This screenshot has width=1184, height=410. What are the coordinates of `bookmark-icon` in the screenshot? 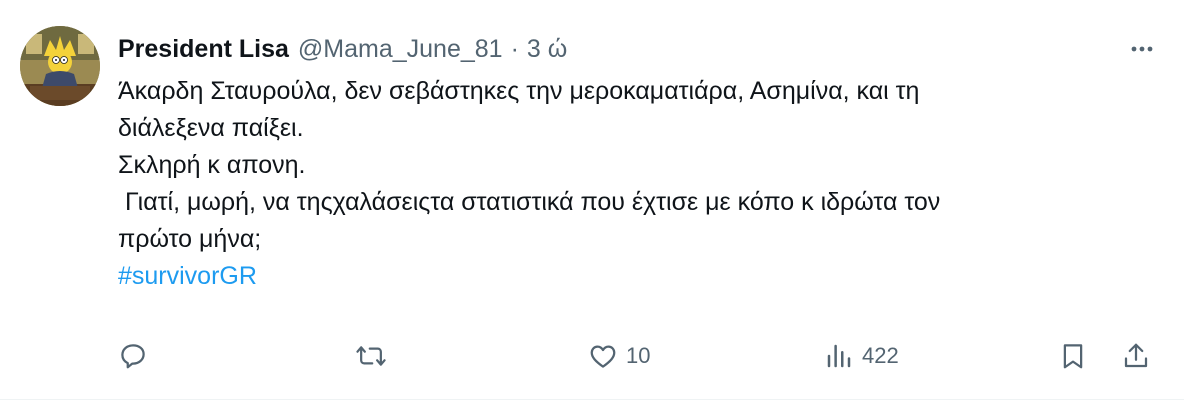 It's located at (1073, 356).